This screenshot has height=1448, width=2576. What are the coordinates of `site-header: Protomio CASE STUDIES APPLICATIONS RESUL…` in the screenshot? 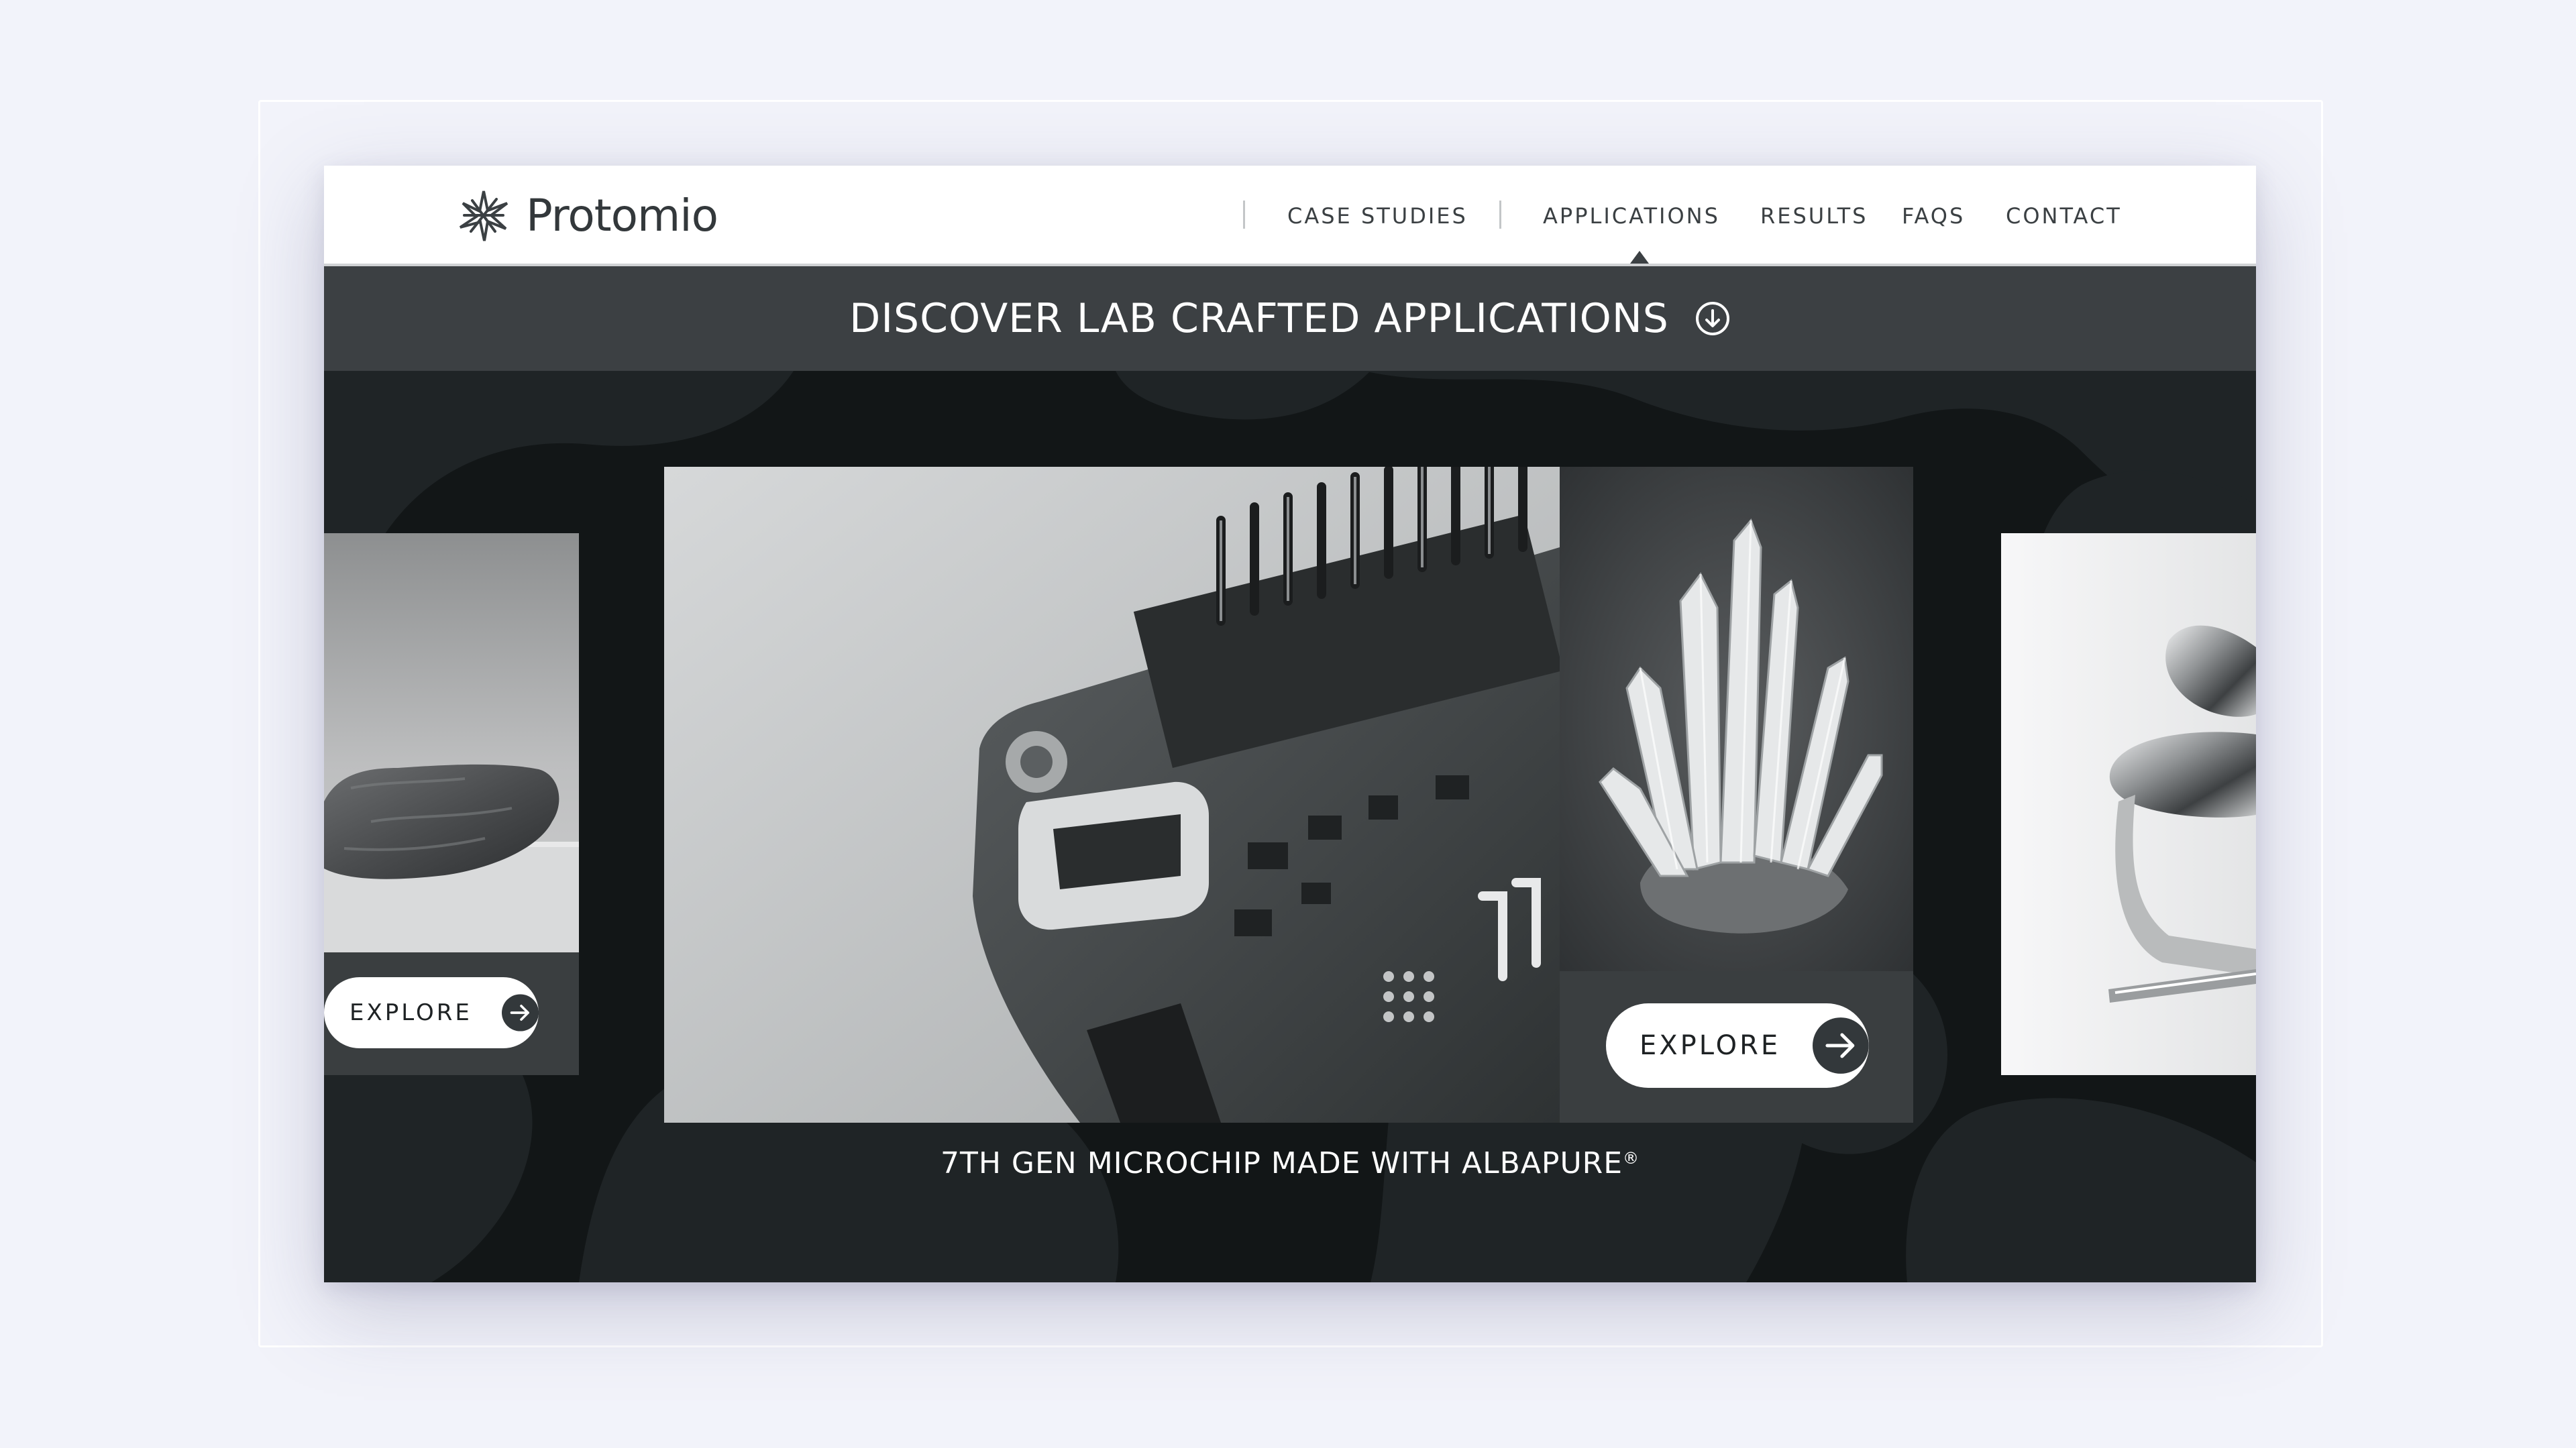 It's located at (1290, 216).